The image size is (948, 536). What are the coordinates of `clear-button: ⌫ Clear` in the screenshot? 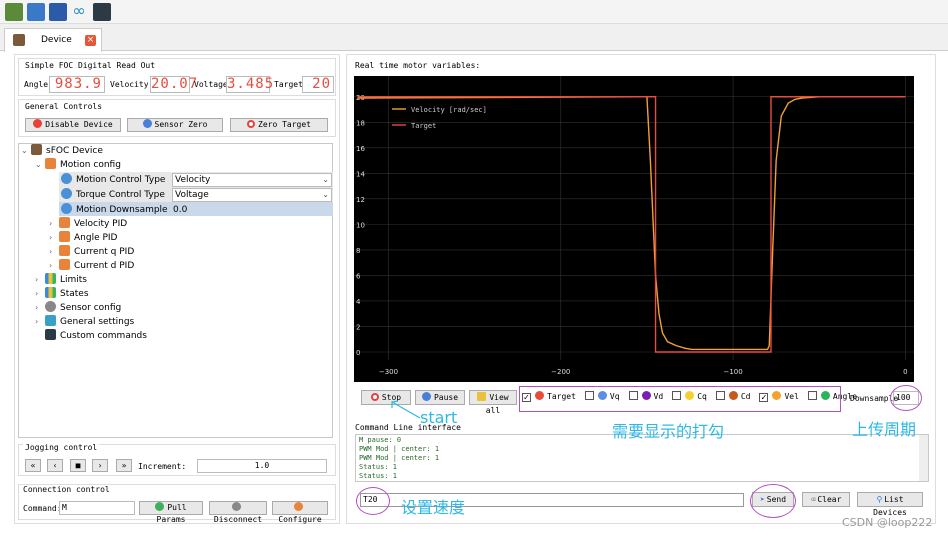 It's located at (826, 499).